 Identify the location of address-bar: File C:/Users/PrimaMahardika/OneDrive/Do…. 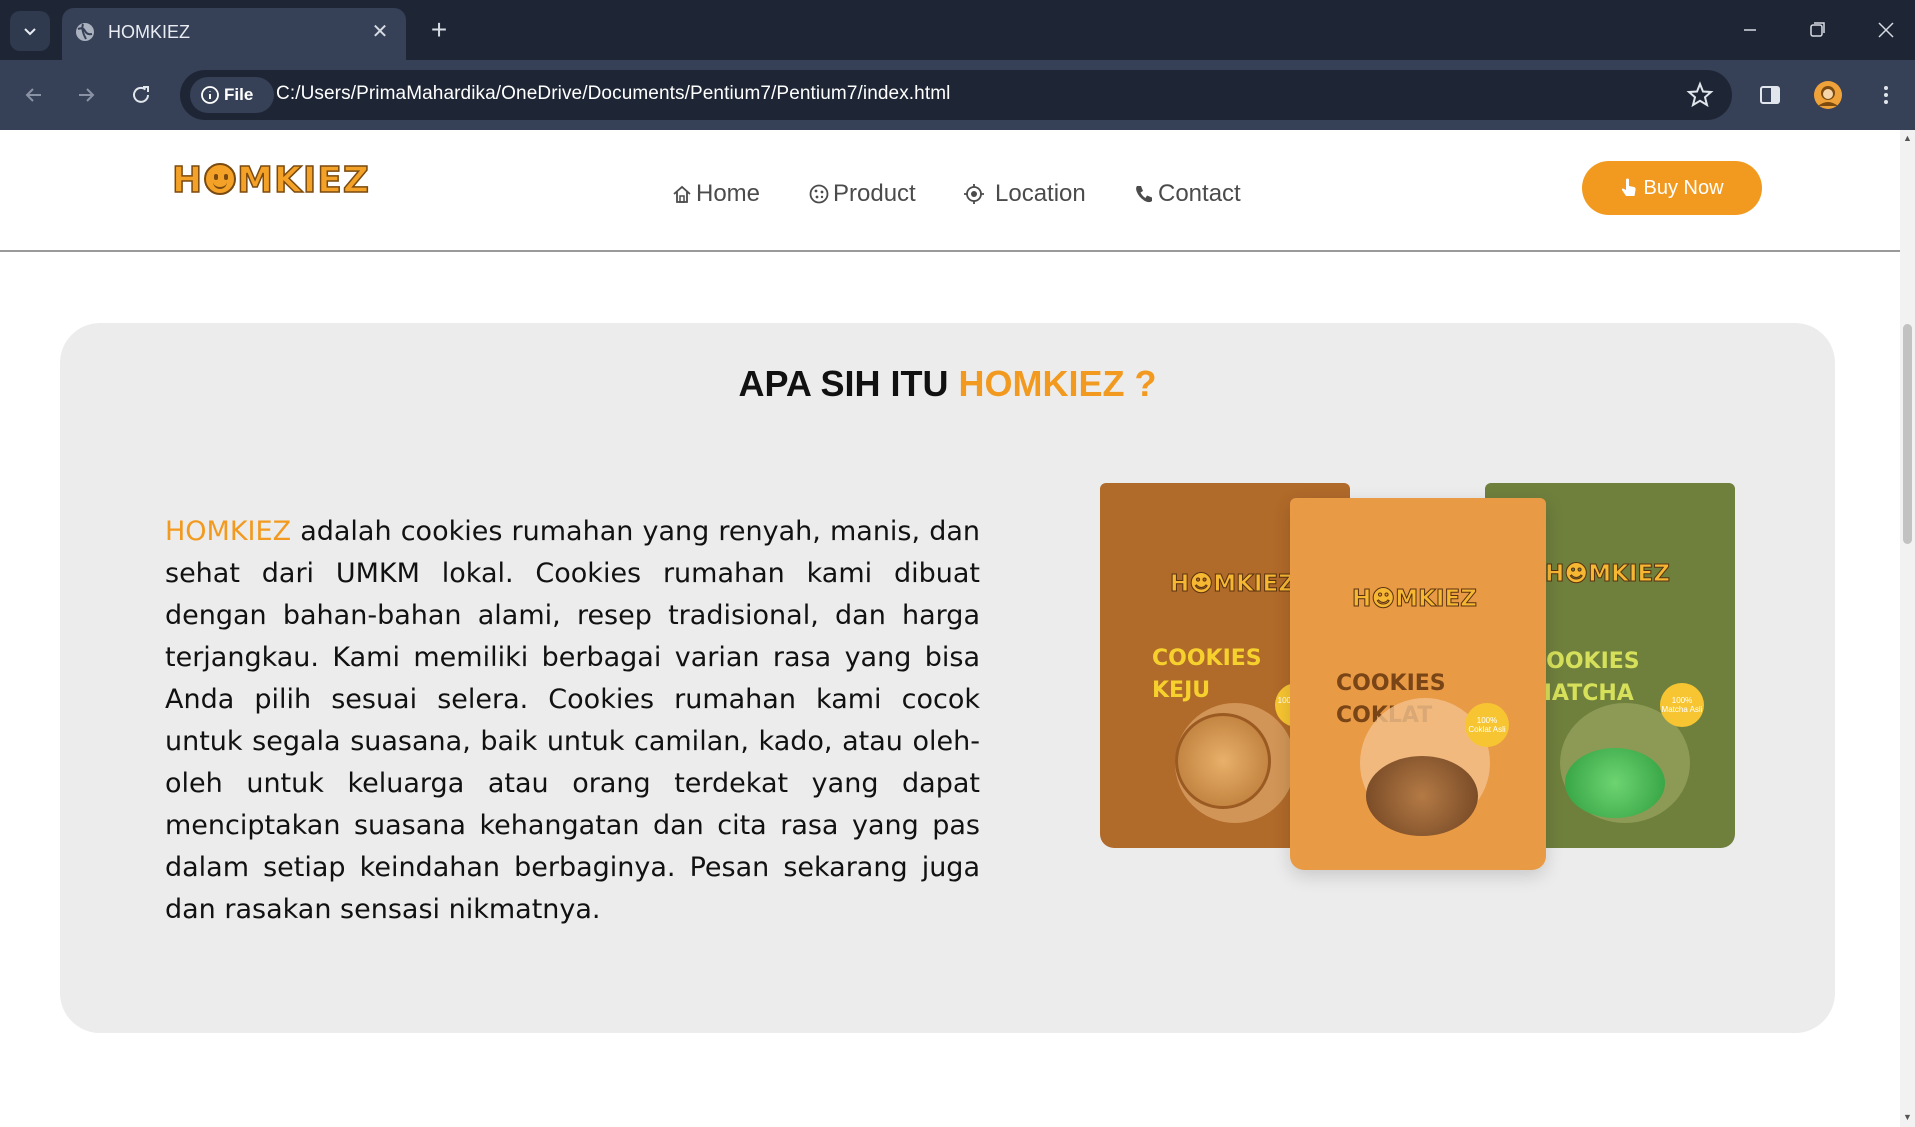
(956, 95).